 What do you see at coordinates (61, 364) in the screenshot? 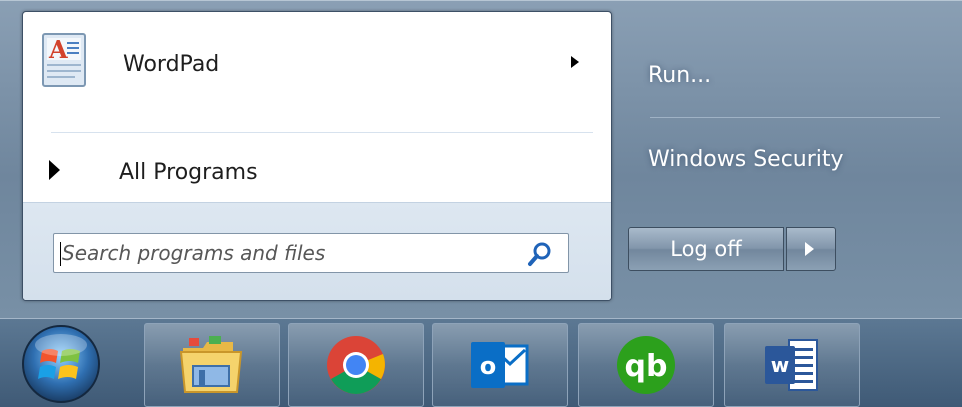
I see `windows-start-orb-icon` at bounding box center [61, 364].